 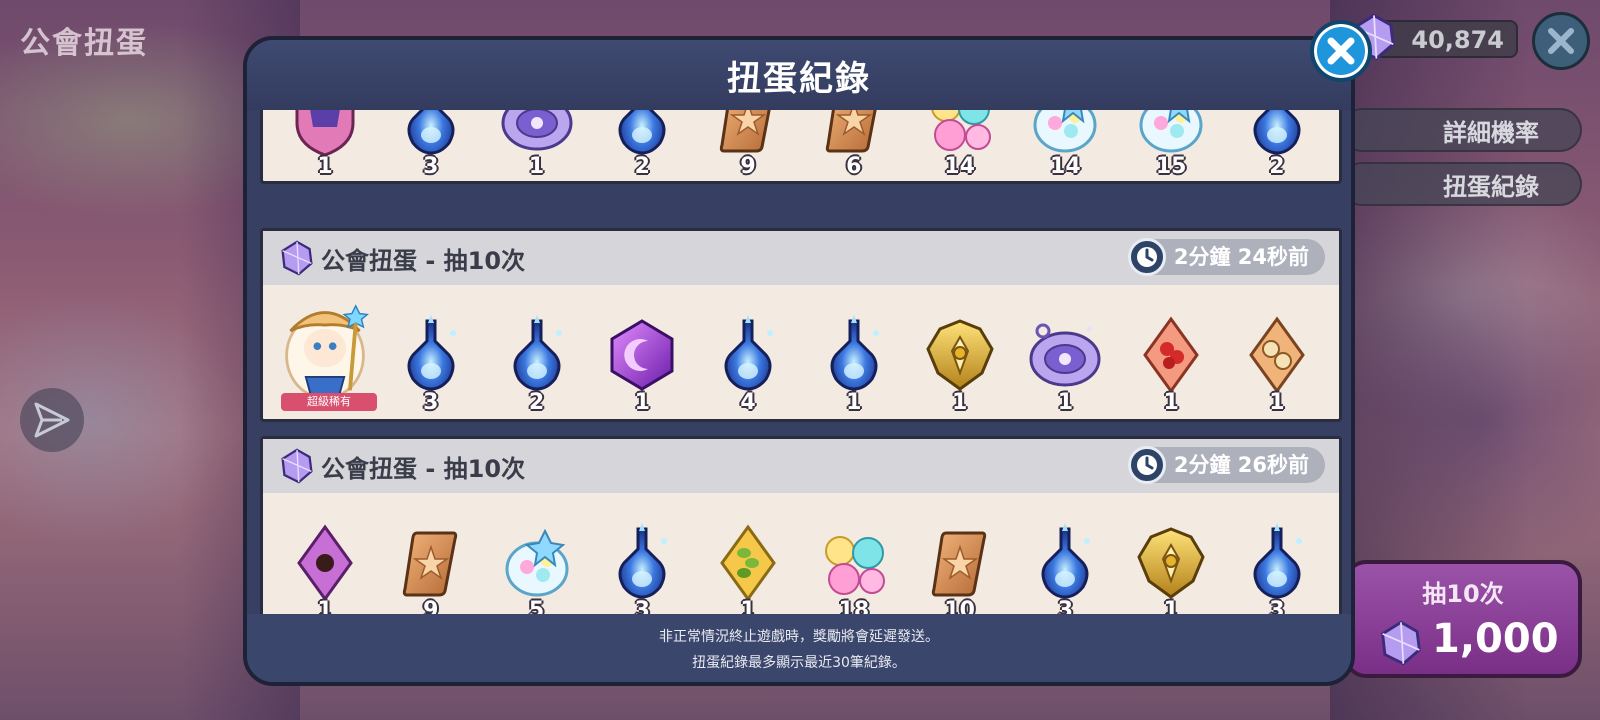 I want to click on record-header: 公會扭蛋 - 抽10次 2分鐘 26秒前, so click(x=801, y=466).